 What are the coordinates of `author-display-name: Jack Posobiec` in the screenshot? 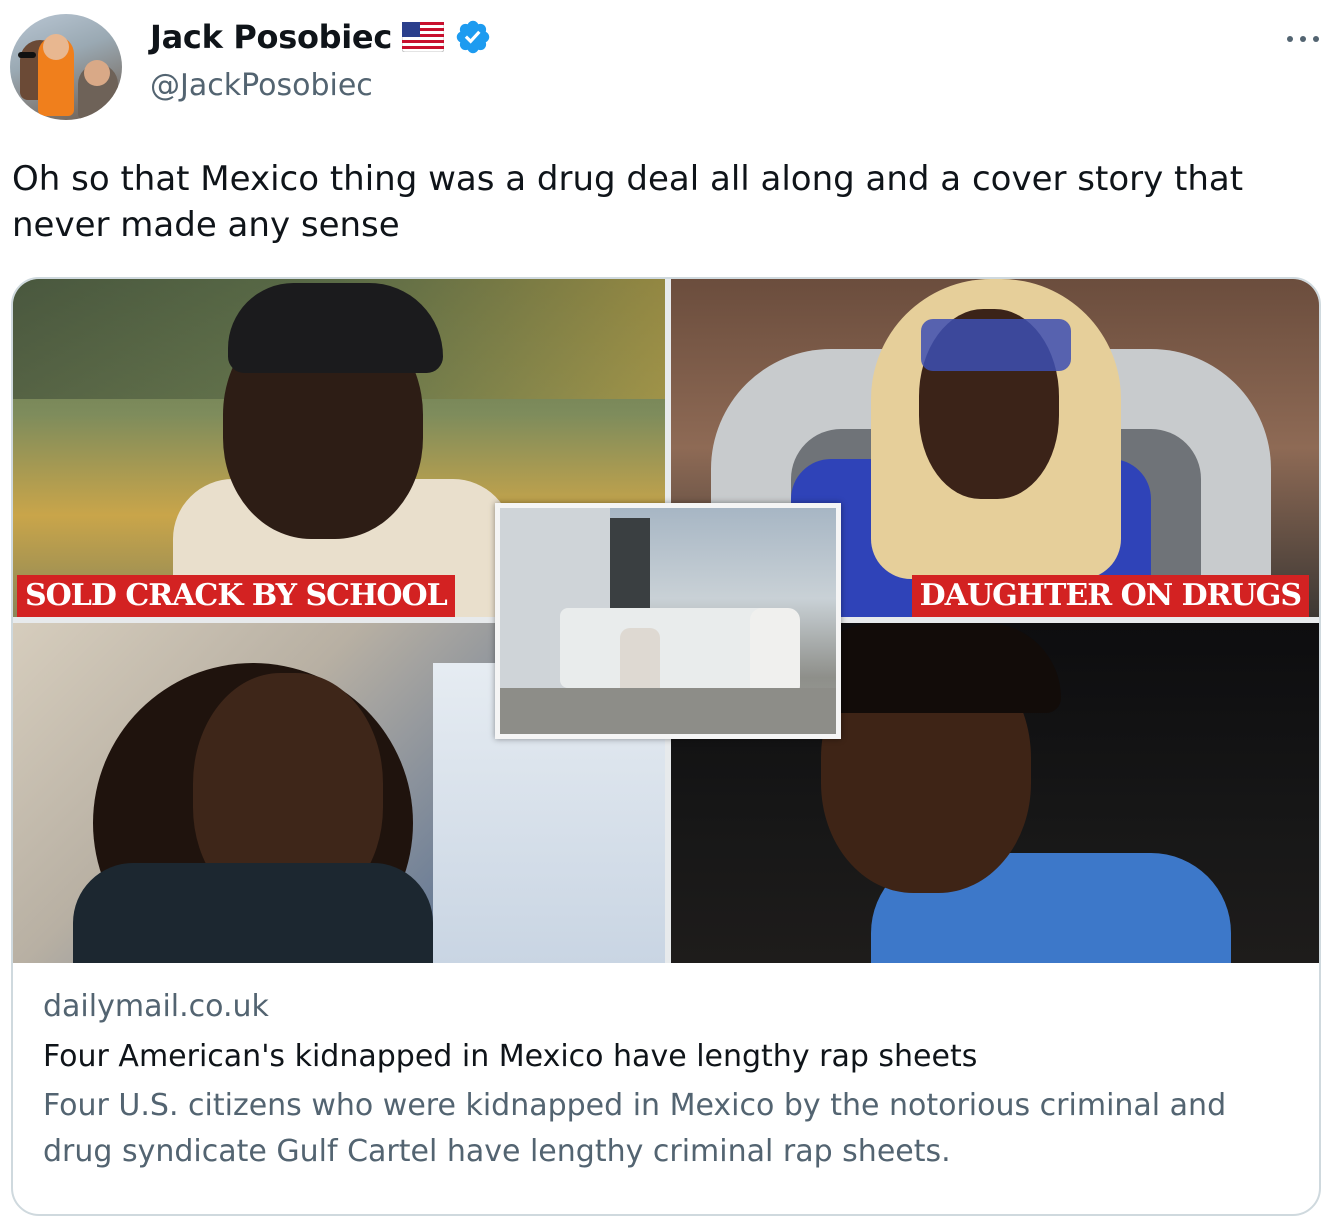 It's located at (271, 37).